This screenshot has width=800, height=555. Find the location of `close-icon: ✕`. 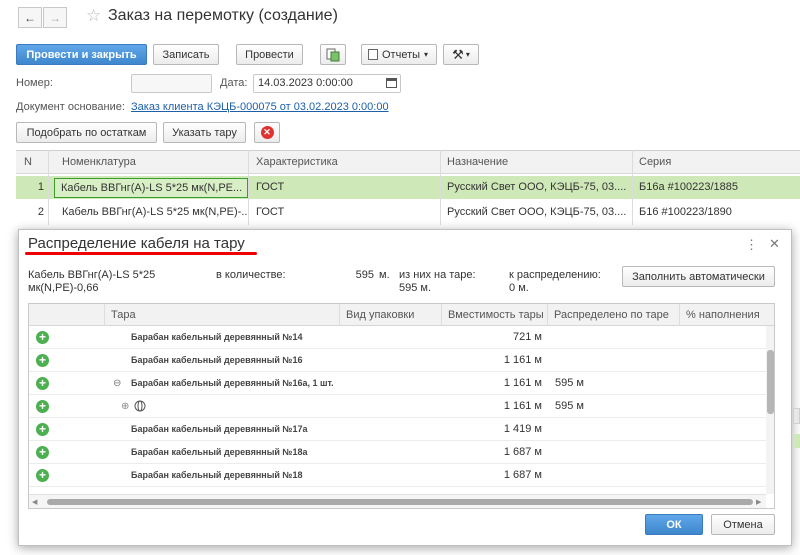

close-icon: ✕ is located at coordinates (774, 244).